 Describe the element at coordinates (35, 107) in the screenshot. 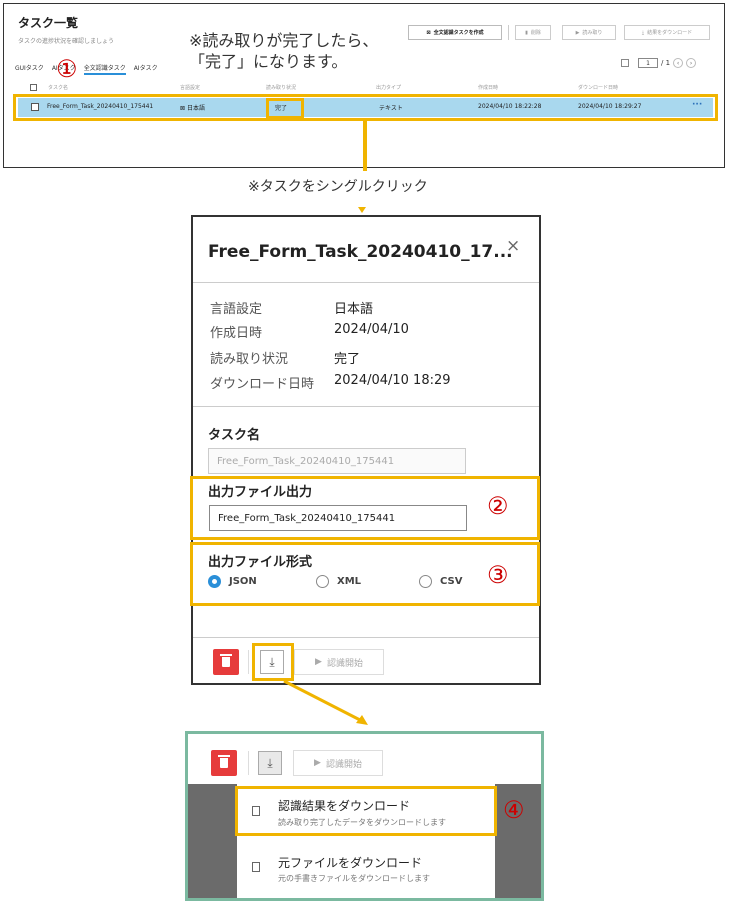

I see `row-checkbox` at that location.